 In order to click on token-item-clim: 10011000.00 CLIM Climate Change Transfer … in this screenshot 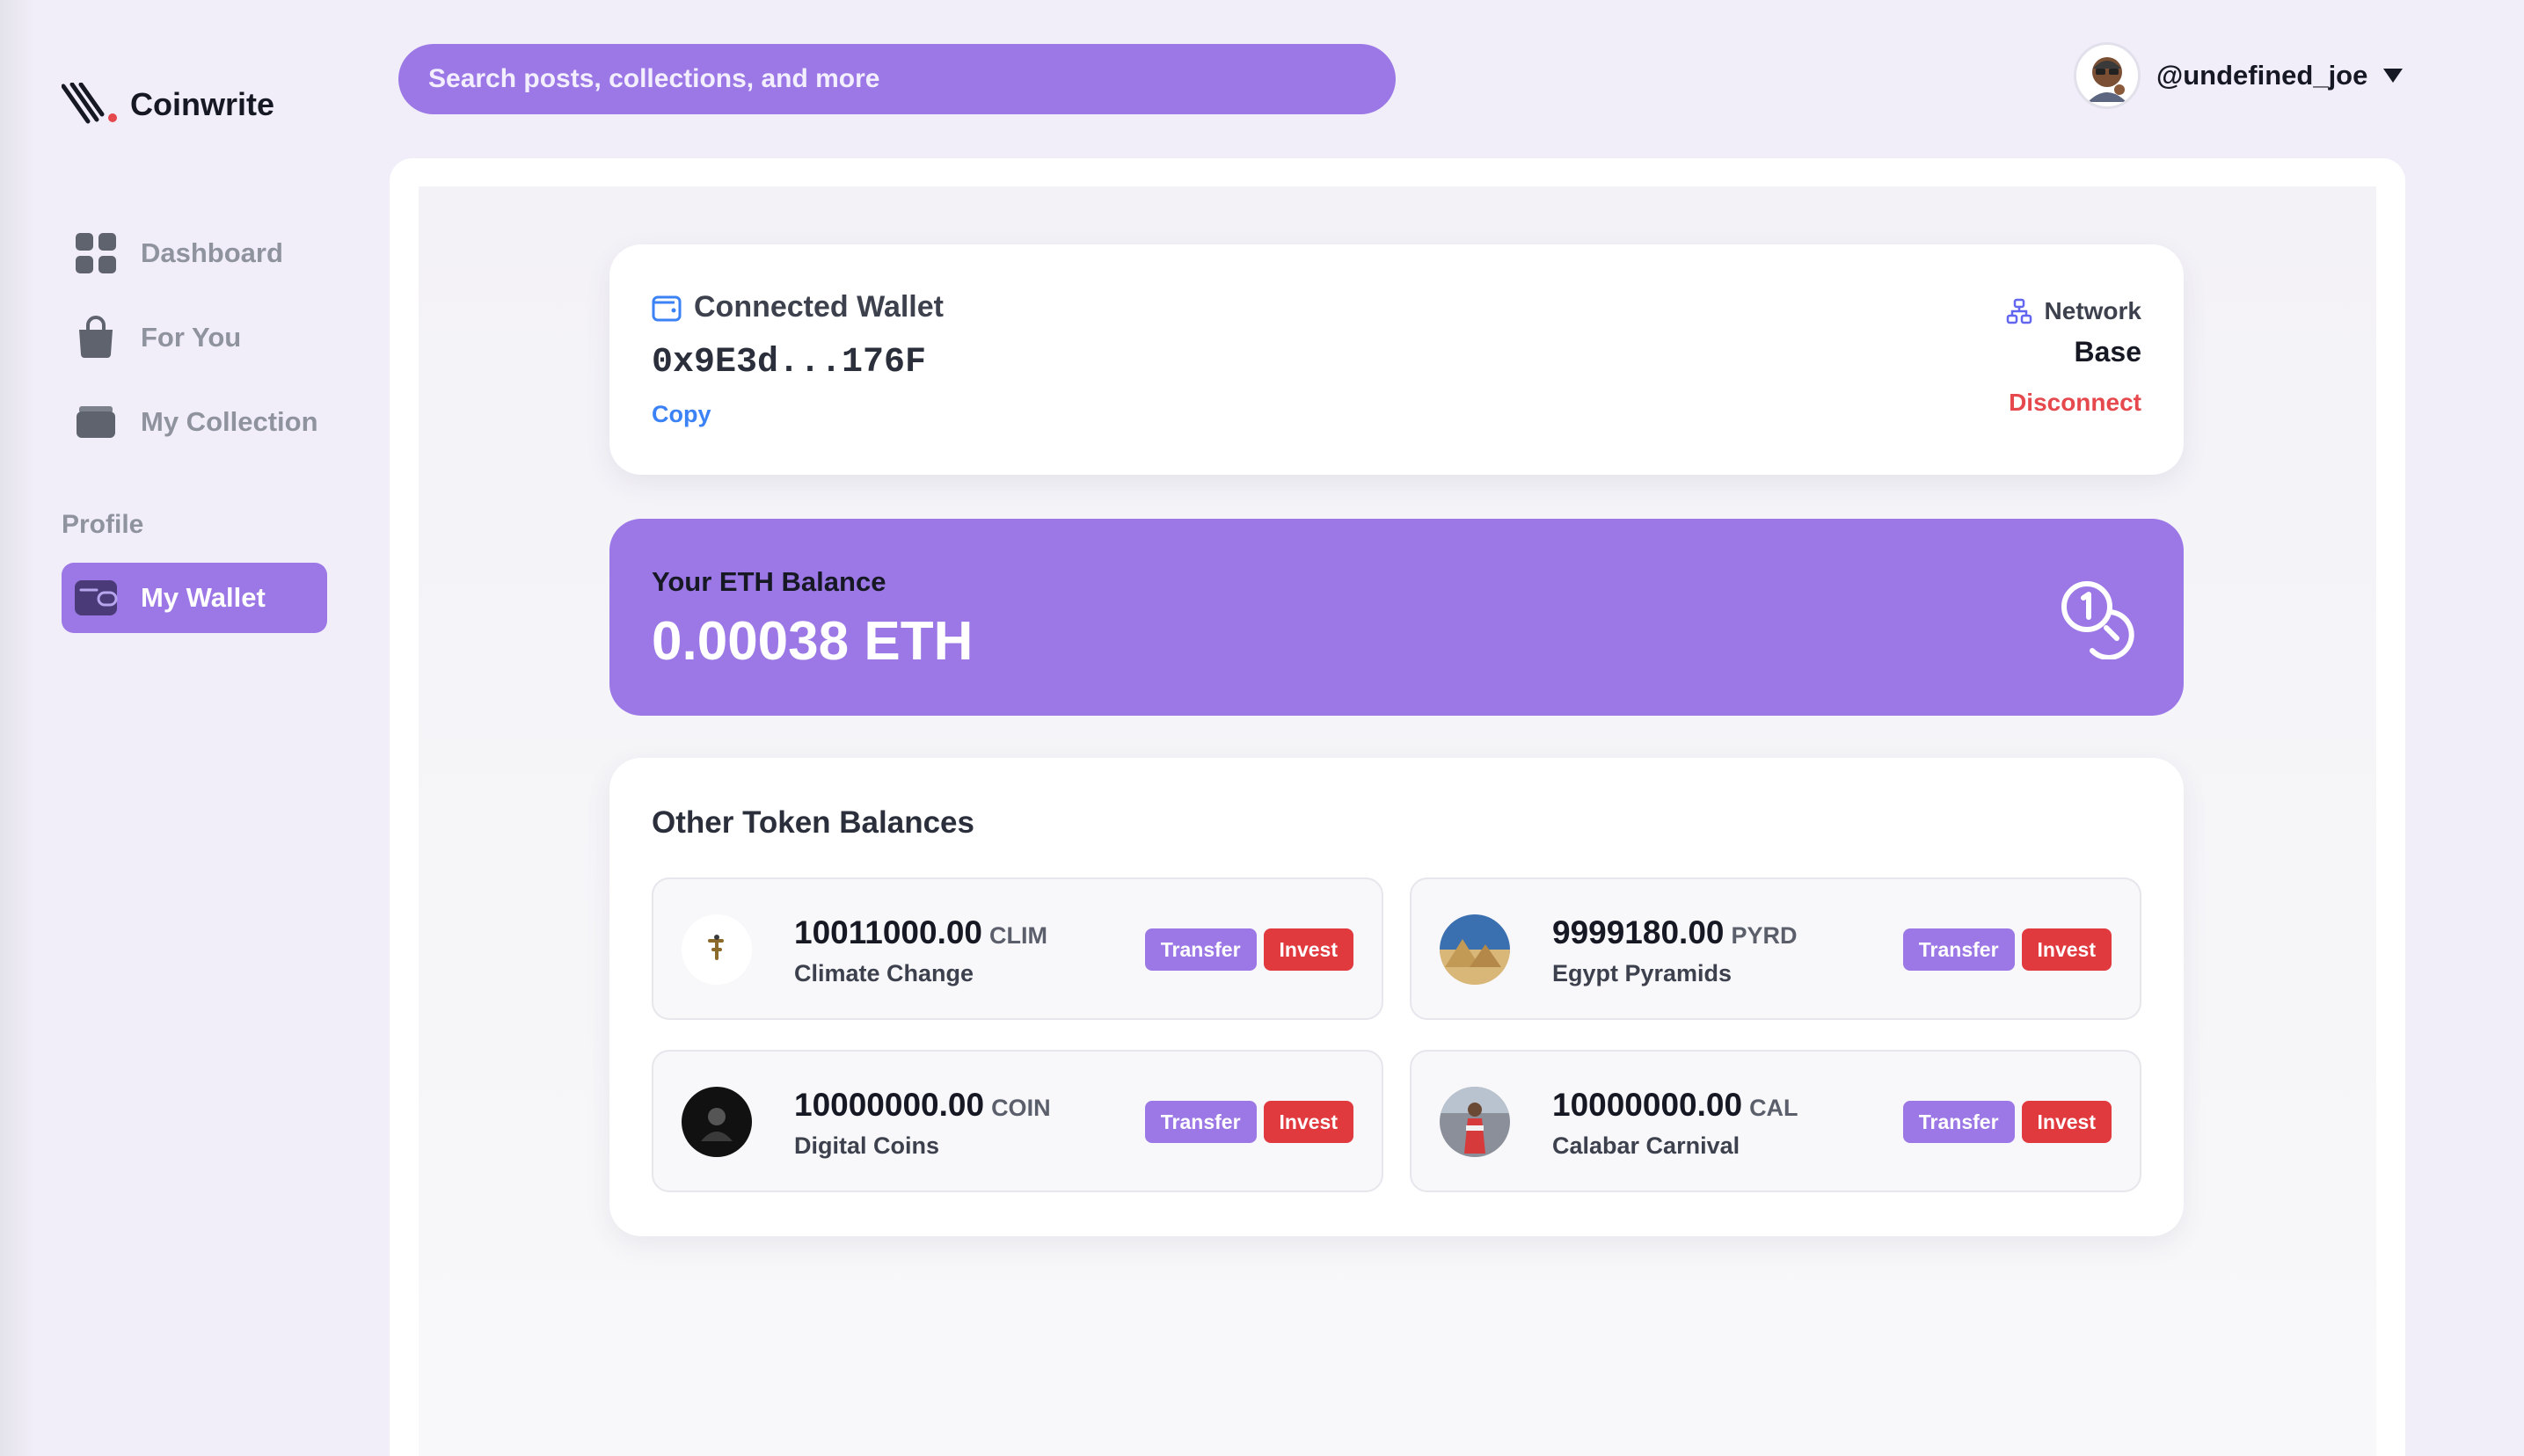, I will do `click(1018, 948)`.